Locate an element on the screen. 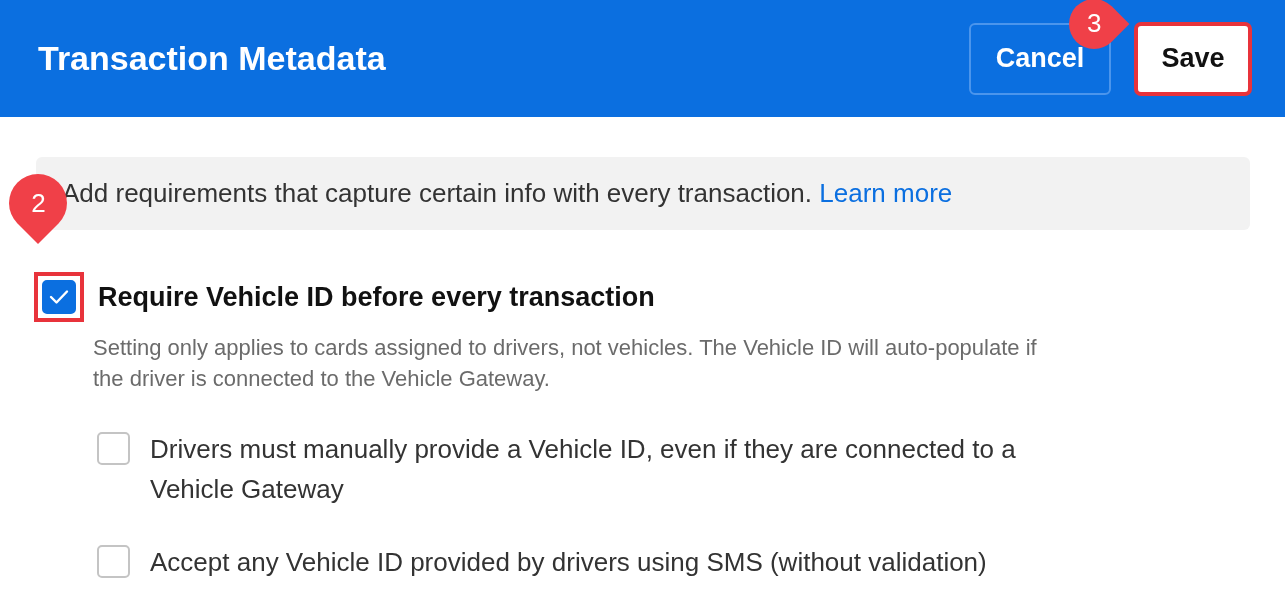  checkmark-icon is located at coordinates (59, 297).